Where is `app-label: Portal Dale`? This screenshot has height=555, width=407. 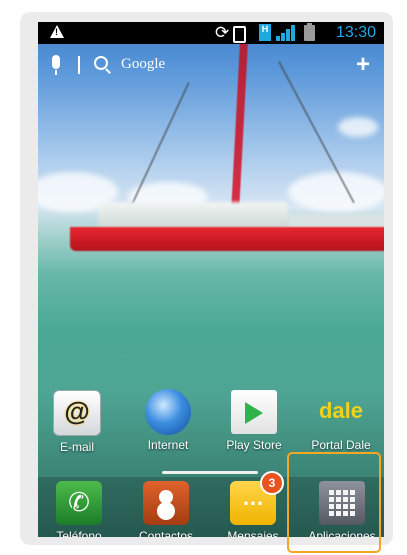
app-label: Portal Dale is located at coordinates (341, 445).